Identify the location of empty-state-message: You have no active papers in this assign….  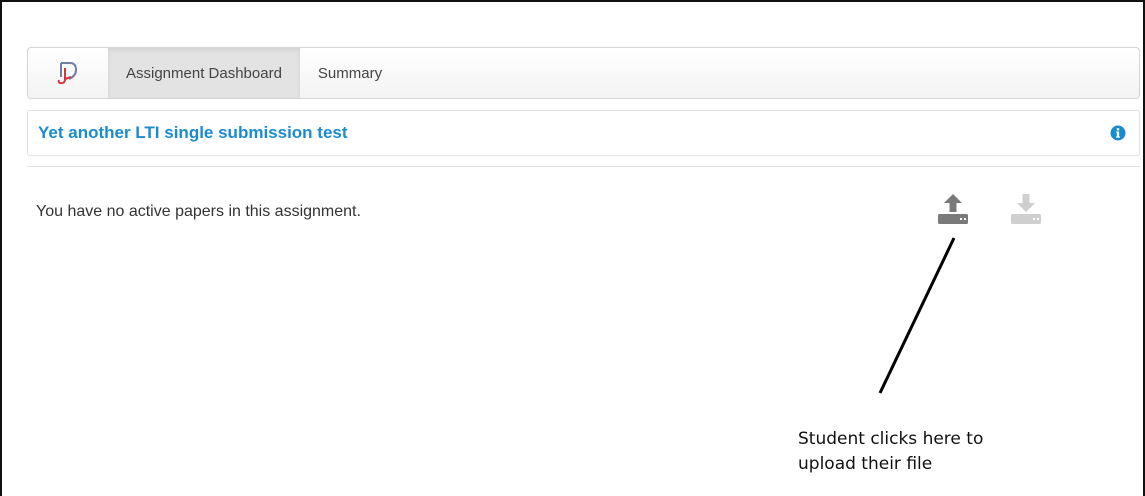
(198, 211).